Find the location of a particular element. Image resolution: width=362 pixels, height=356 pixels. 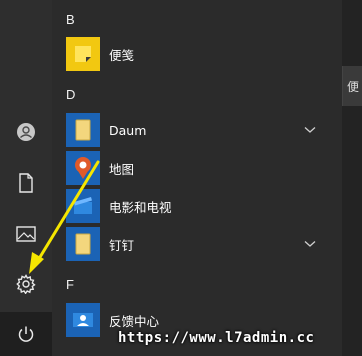

settings-button is located at coordinates (26, 284).